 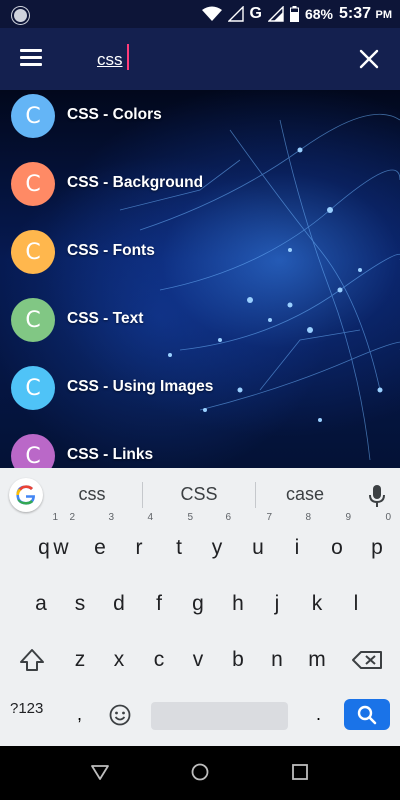 I want to click on key-d: d, so click(x=119, y=604).